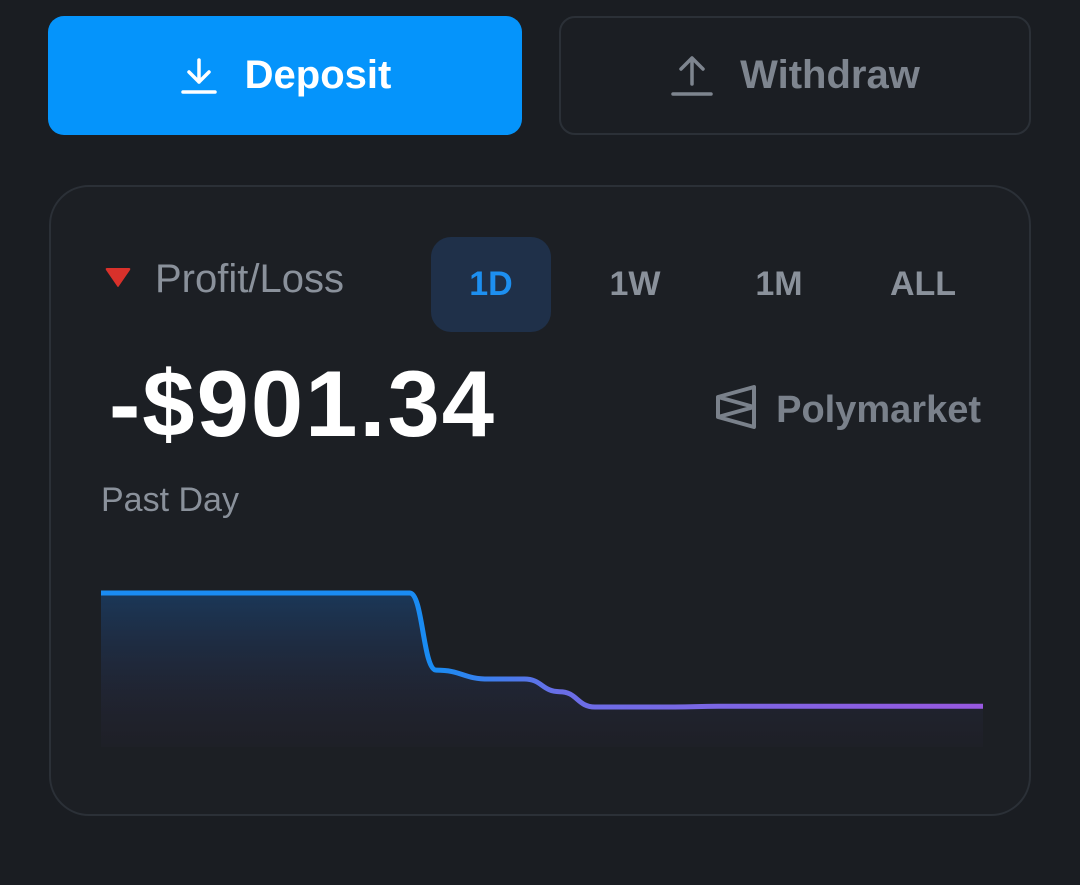 The width and height of the screenshot is (1080, 885). I want to click on download-icon, so click(199, 76).